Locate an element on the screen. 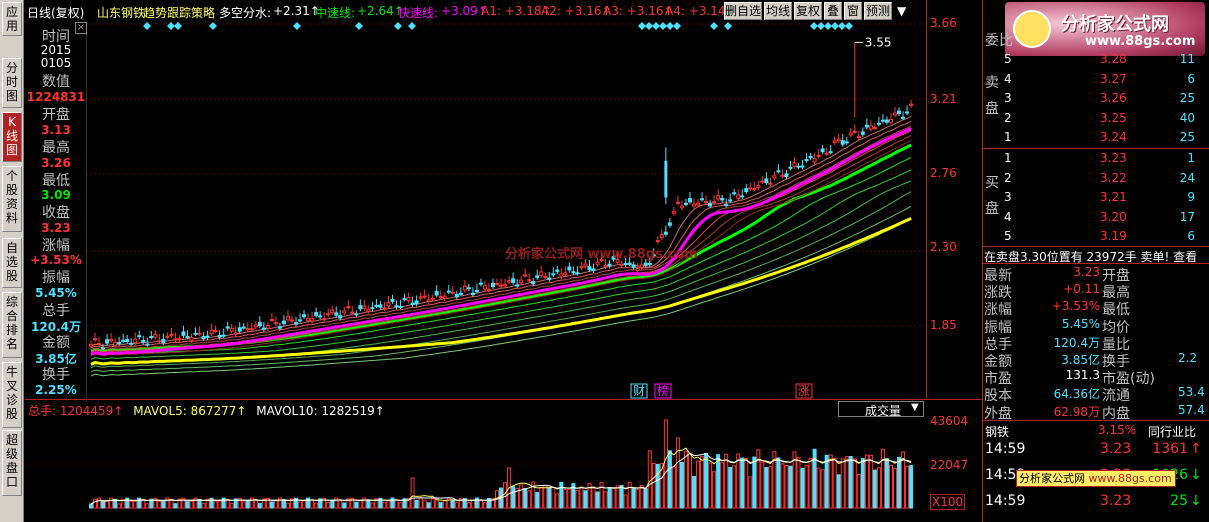  sell-row-3-col-1: 3.25 is located at coordinates (1113, 118).